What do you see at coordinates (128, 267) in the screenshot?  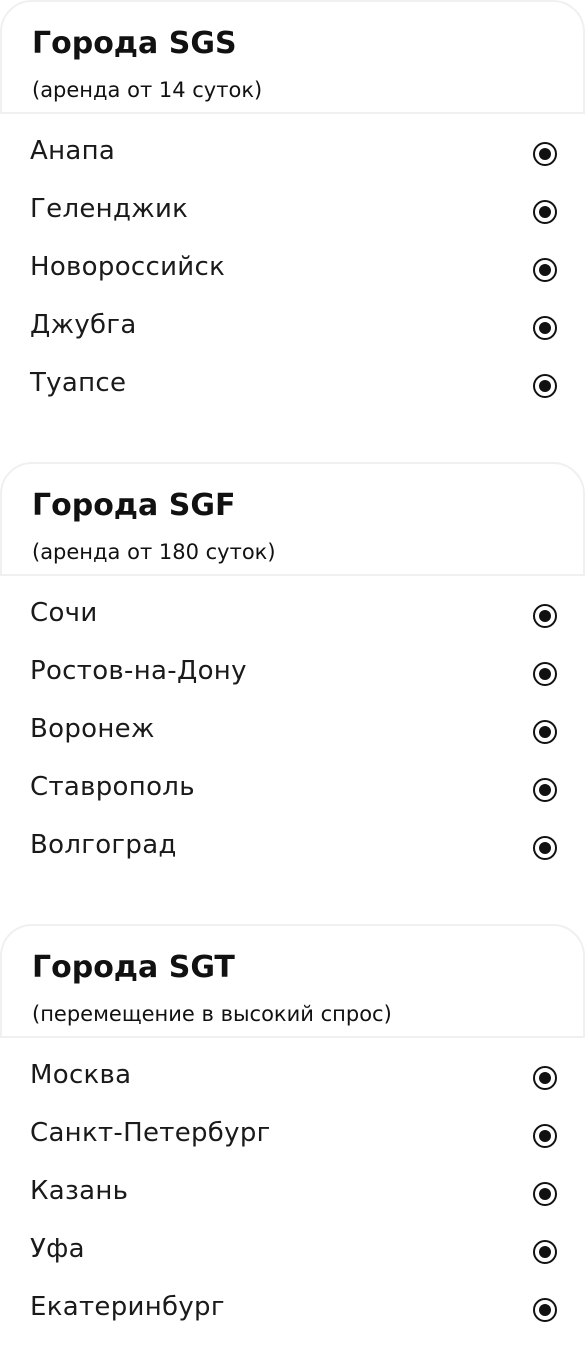 I see `city-label: Новороссийск` at bounding box center [128, 267].